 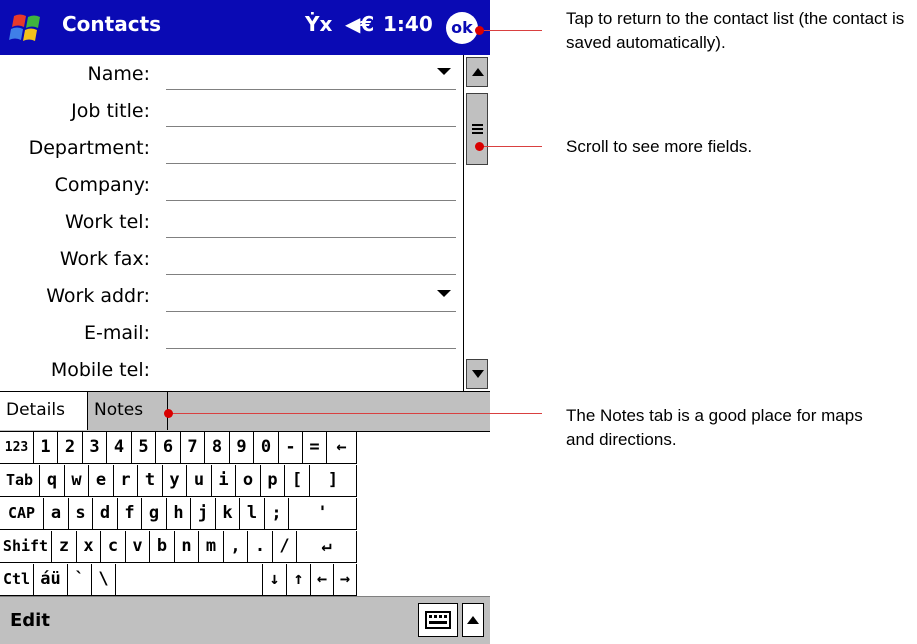 I want to click on key: l, so click(x=252, y=514).